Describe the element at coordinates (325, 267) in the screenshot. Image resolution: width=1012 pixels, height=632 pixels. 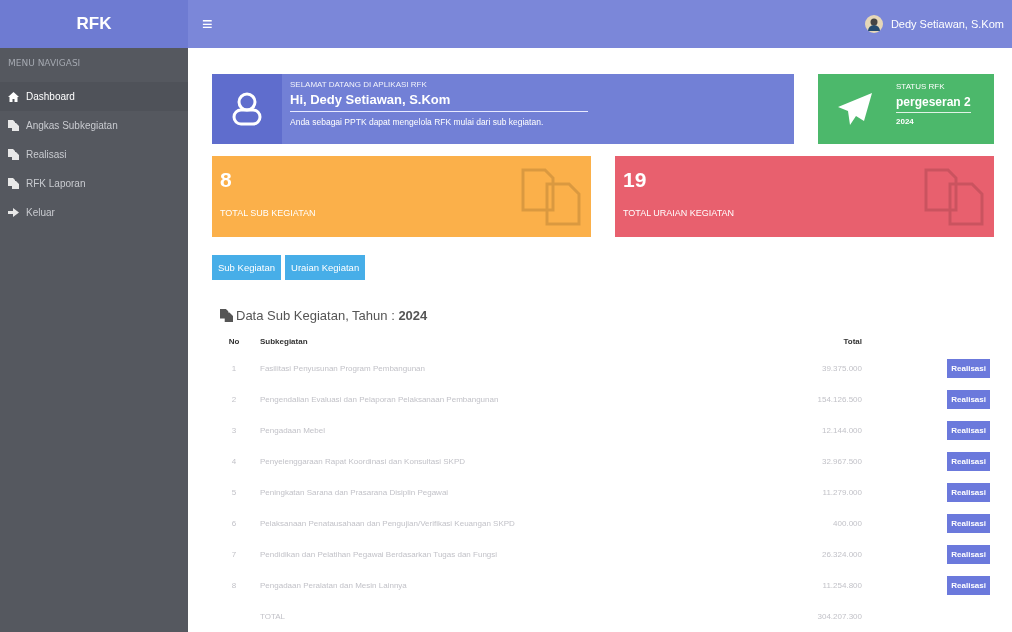
I see `filter-button: Uraian Kegiatan` at that location.